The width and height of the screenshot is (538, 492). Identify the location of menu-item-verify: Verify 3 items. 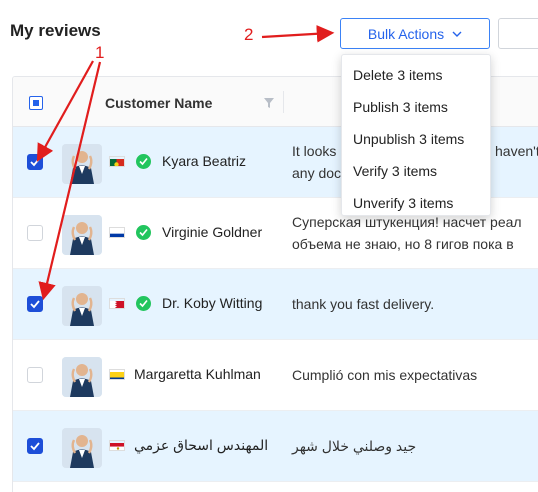
(416, 171).